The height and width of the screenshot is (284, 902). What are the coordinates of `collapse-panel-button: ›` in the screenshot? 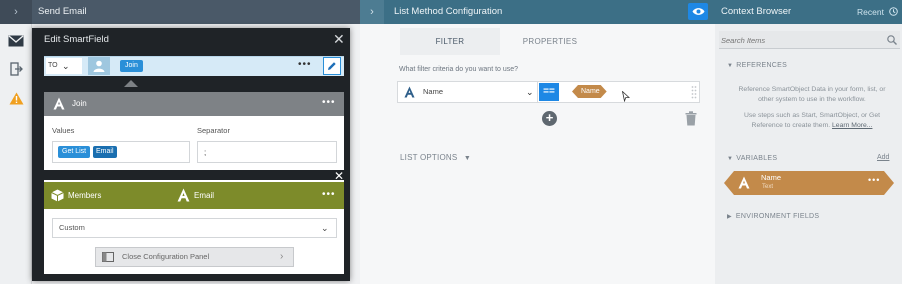 It's located at (372, 12).